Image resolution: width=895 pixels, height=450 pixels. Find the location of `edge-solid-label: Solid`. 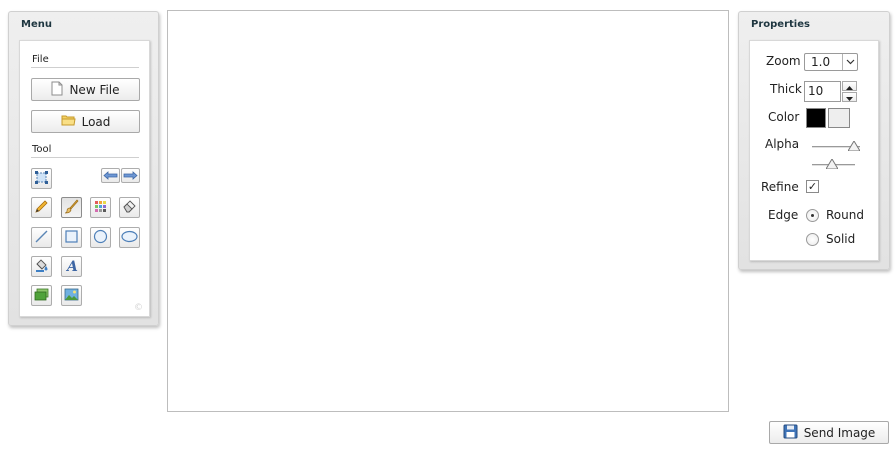

edge-solid-label: Solid is located at coordinates (841, 239).